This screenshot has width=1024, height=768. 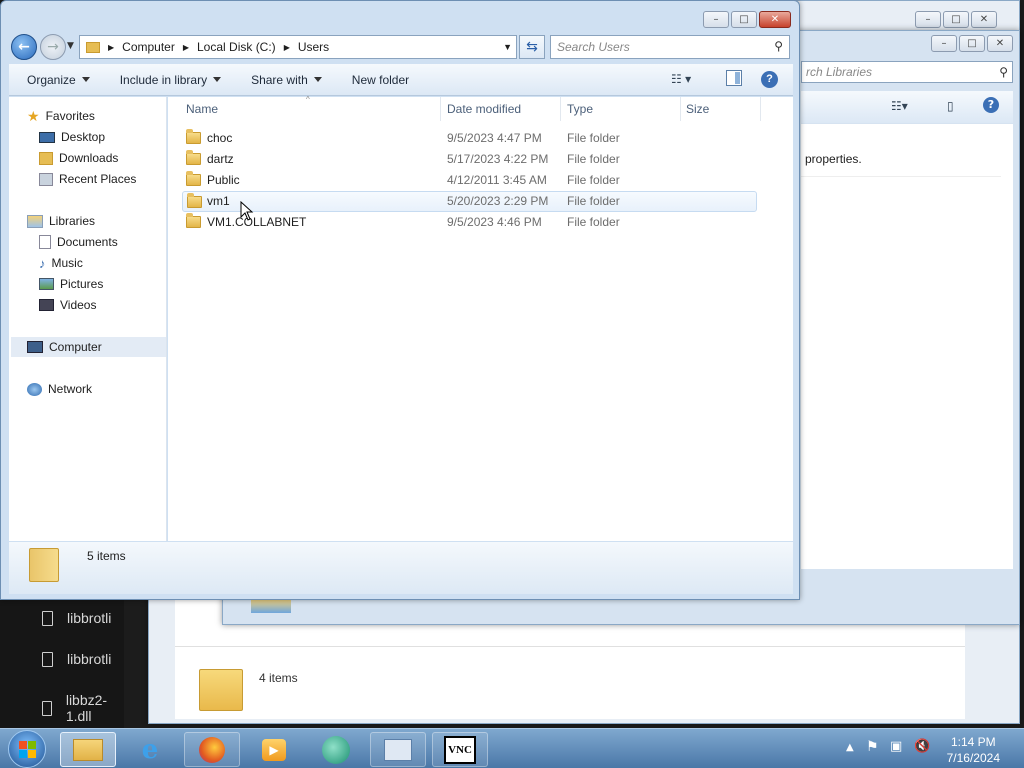 I want to click on control-panel-icon, so click(x=398, y=749).